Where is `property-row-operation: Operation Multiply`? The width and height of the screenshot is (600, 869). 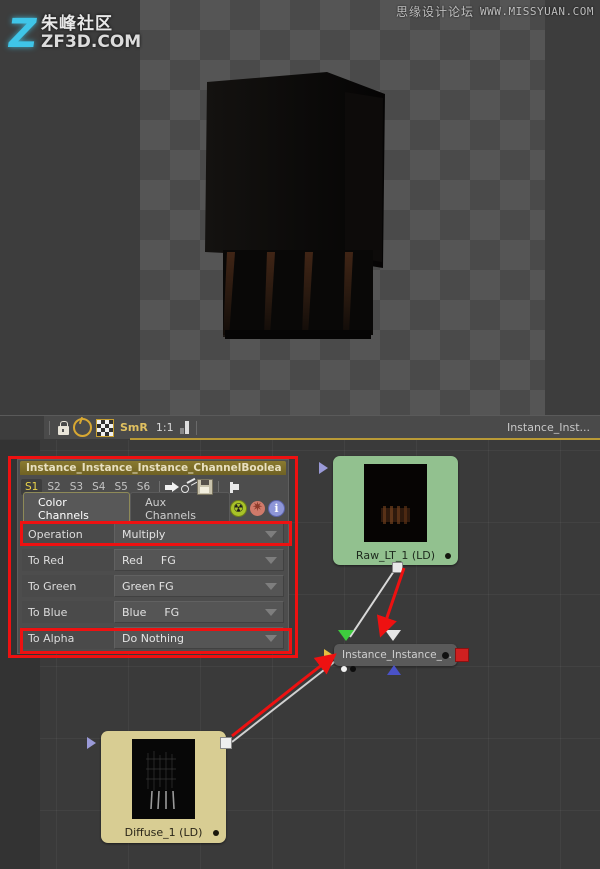
property-row-operation: Operation Multiply is located at coordinates (153, 534).